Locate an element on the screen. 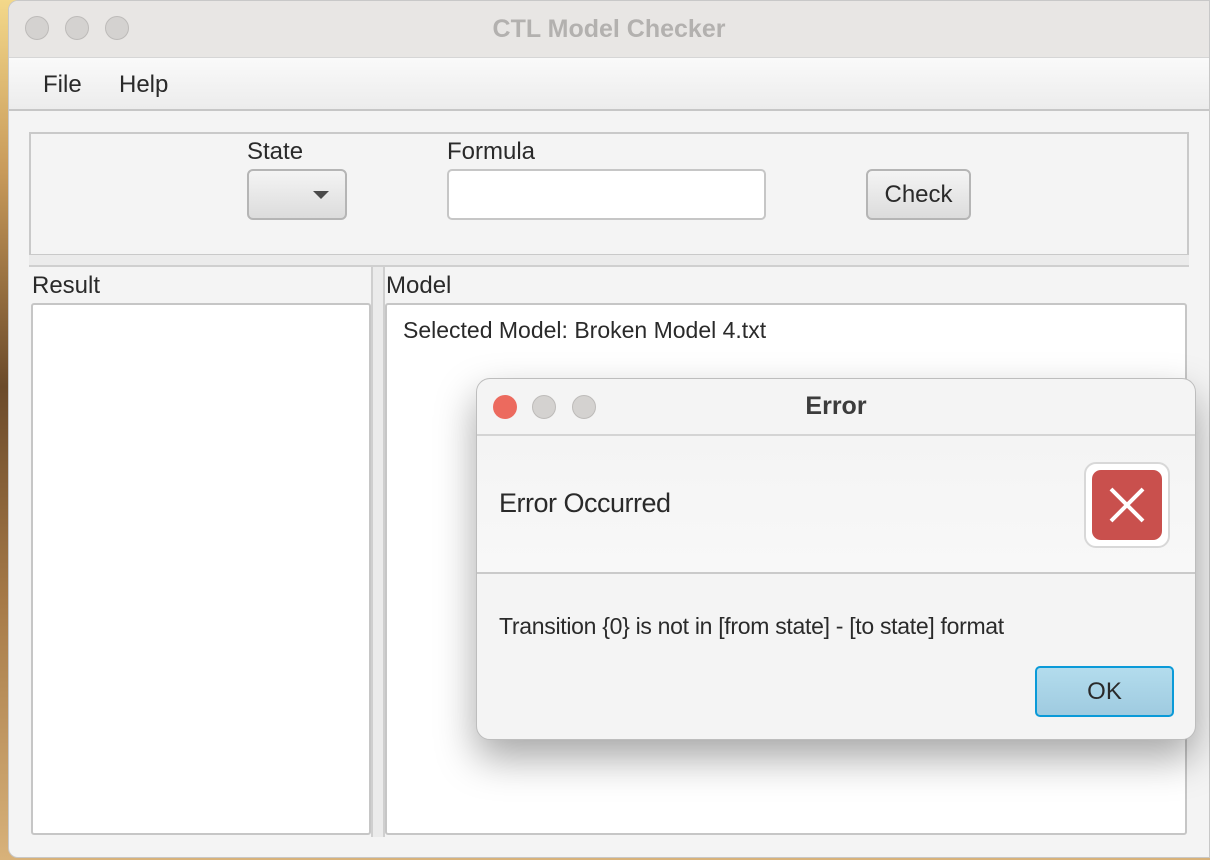 The image size is (1210, 860). title-bar: CTL Model Checker is located at coordinates (609, 29).